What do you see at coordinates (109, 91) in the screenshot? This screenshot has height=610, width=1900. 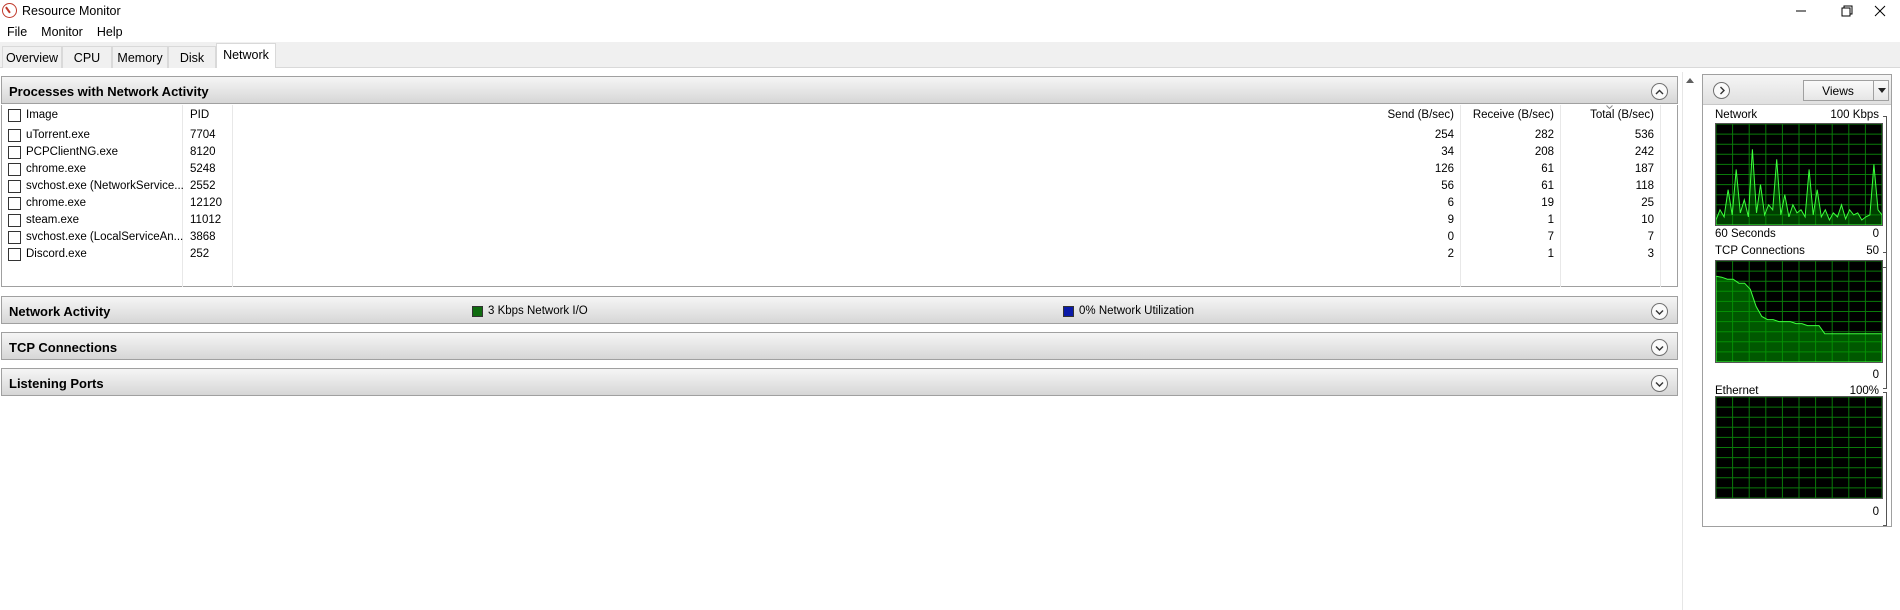 I see `processes-title: Processes with Network Activity` at bounding box center [109, 91].